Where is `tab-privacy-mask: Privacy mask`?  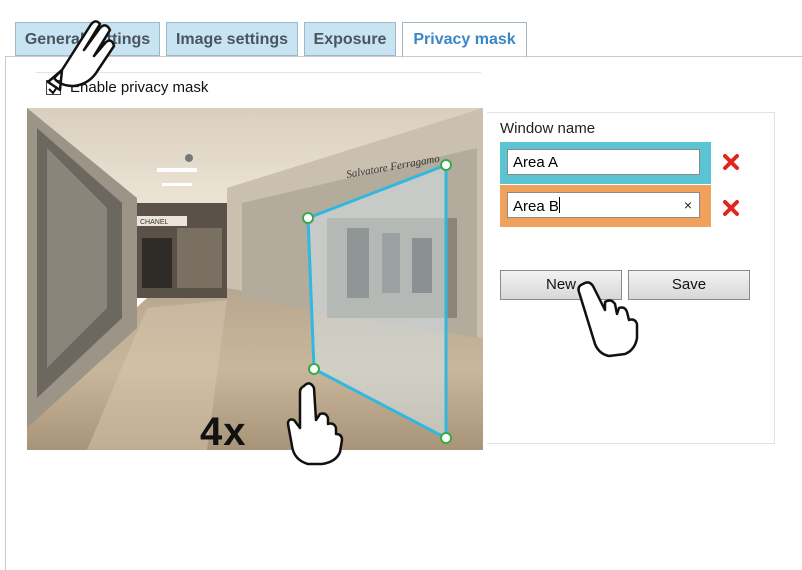
tab-privacy-mask: Privacy mask is located at coordinates (464, 40).